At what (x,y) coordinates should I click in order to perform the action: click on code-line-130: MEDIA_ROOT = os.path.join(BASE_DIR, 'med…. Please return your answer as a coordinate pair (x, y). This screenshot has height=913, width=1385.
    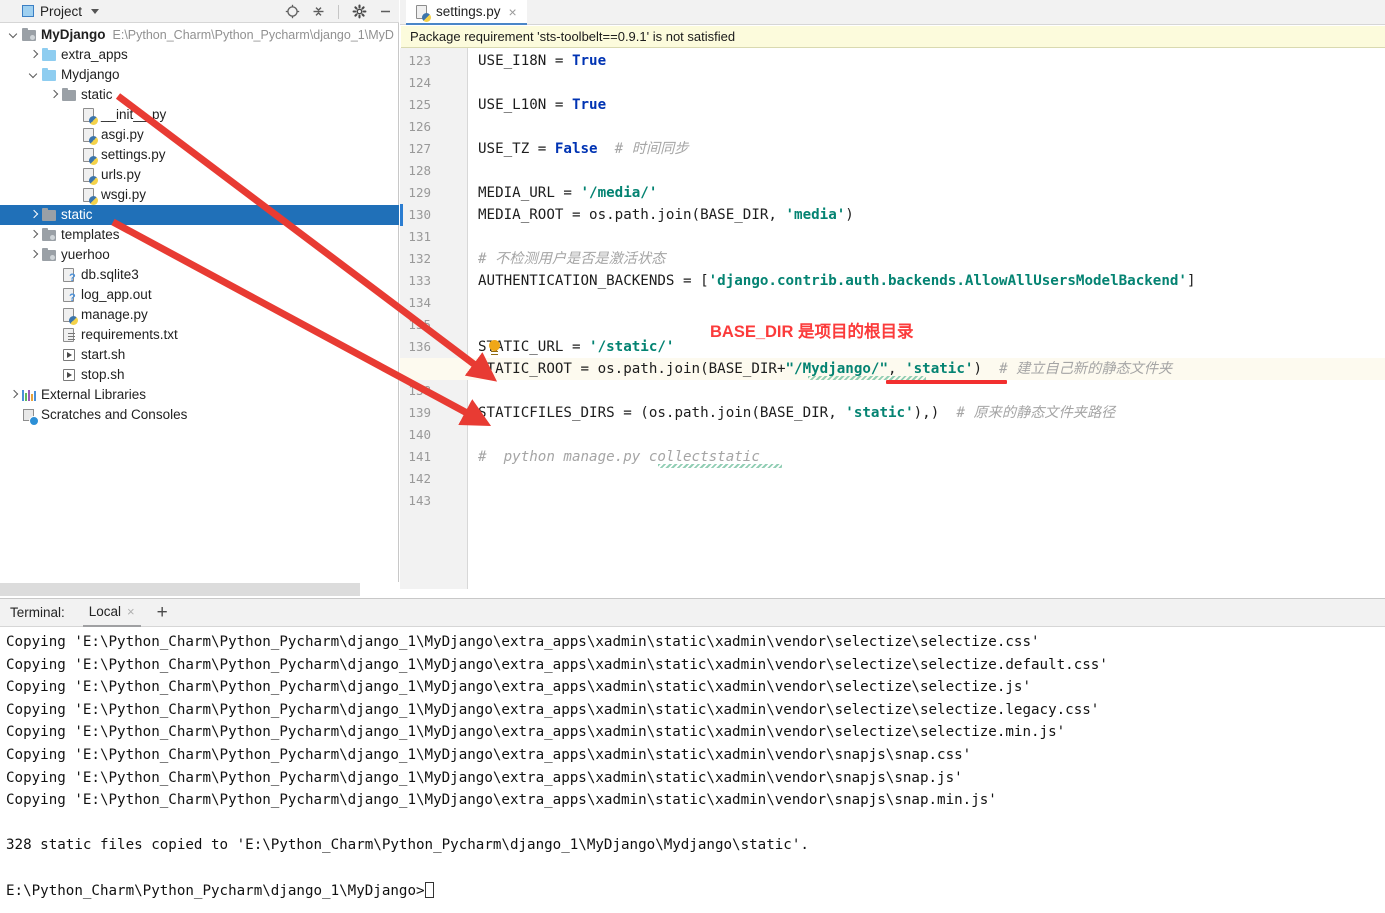
    Looking at the image, I should click on (931, 215).